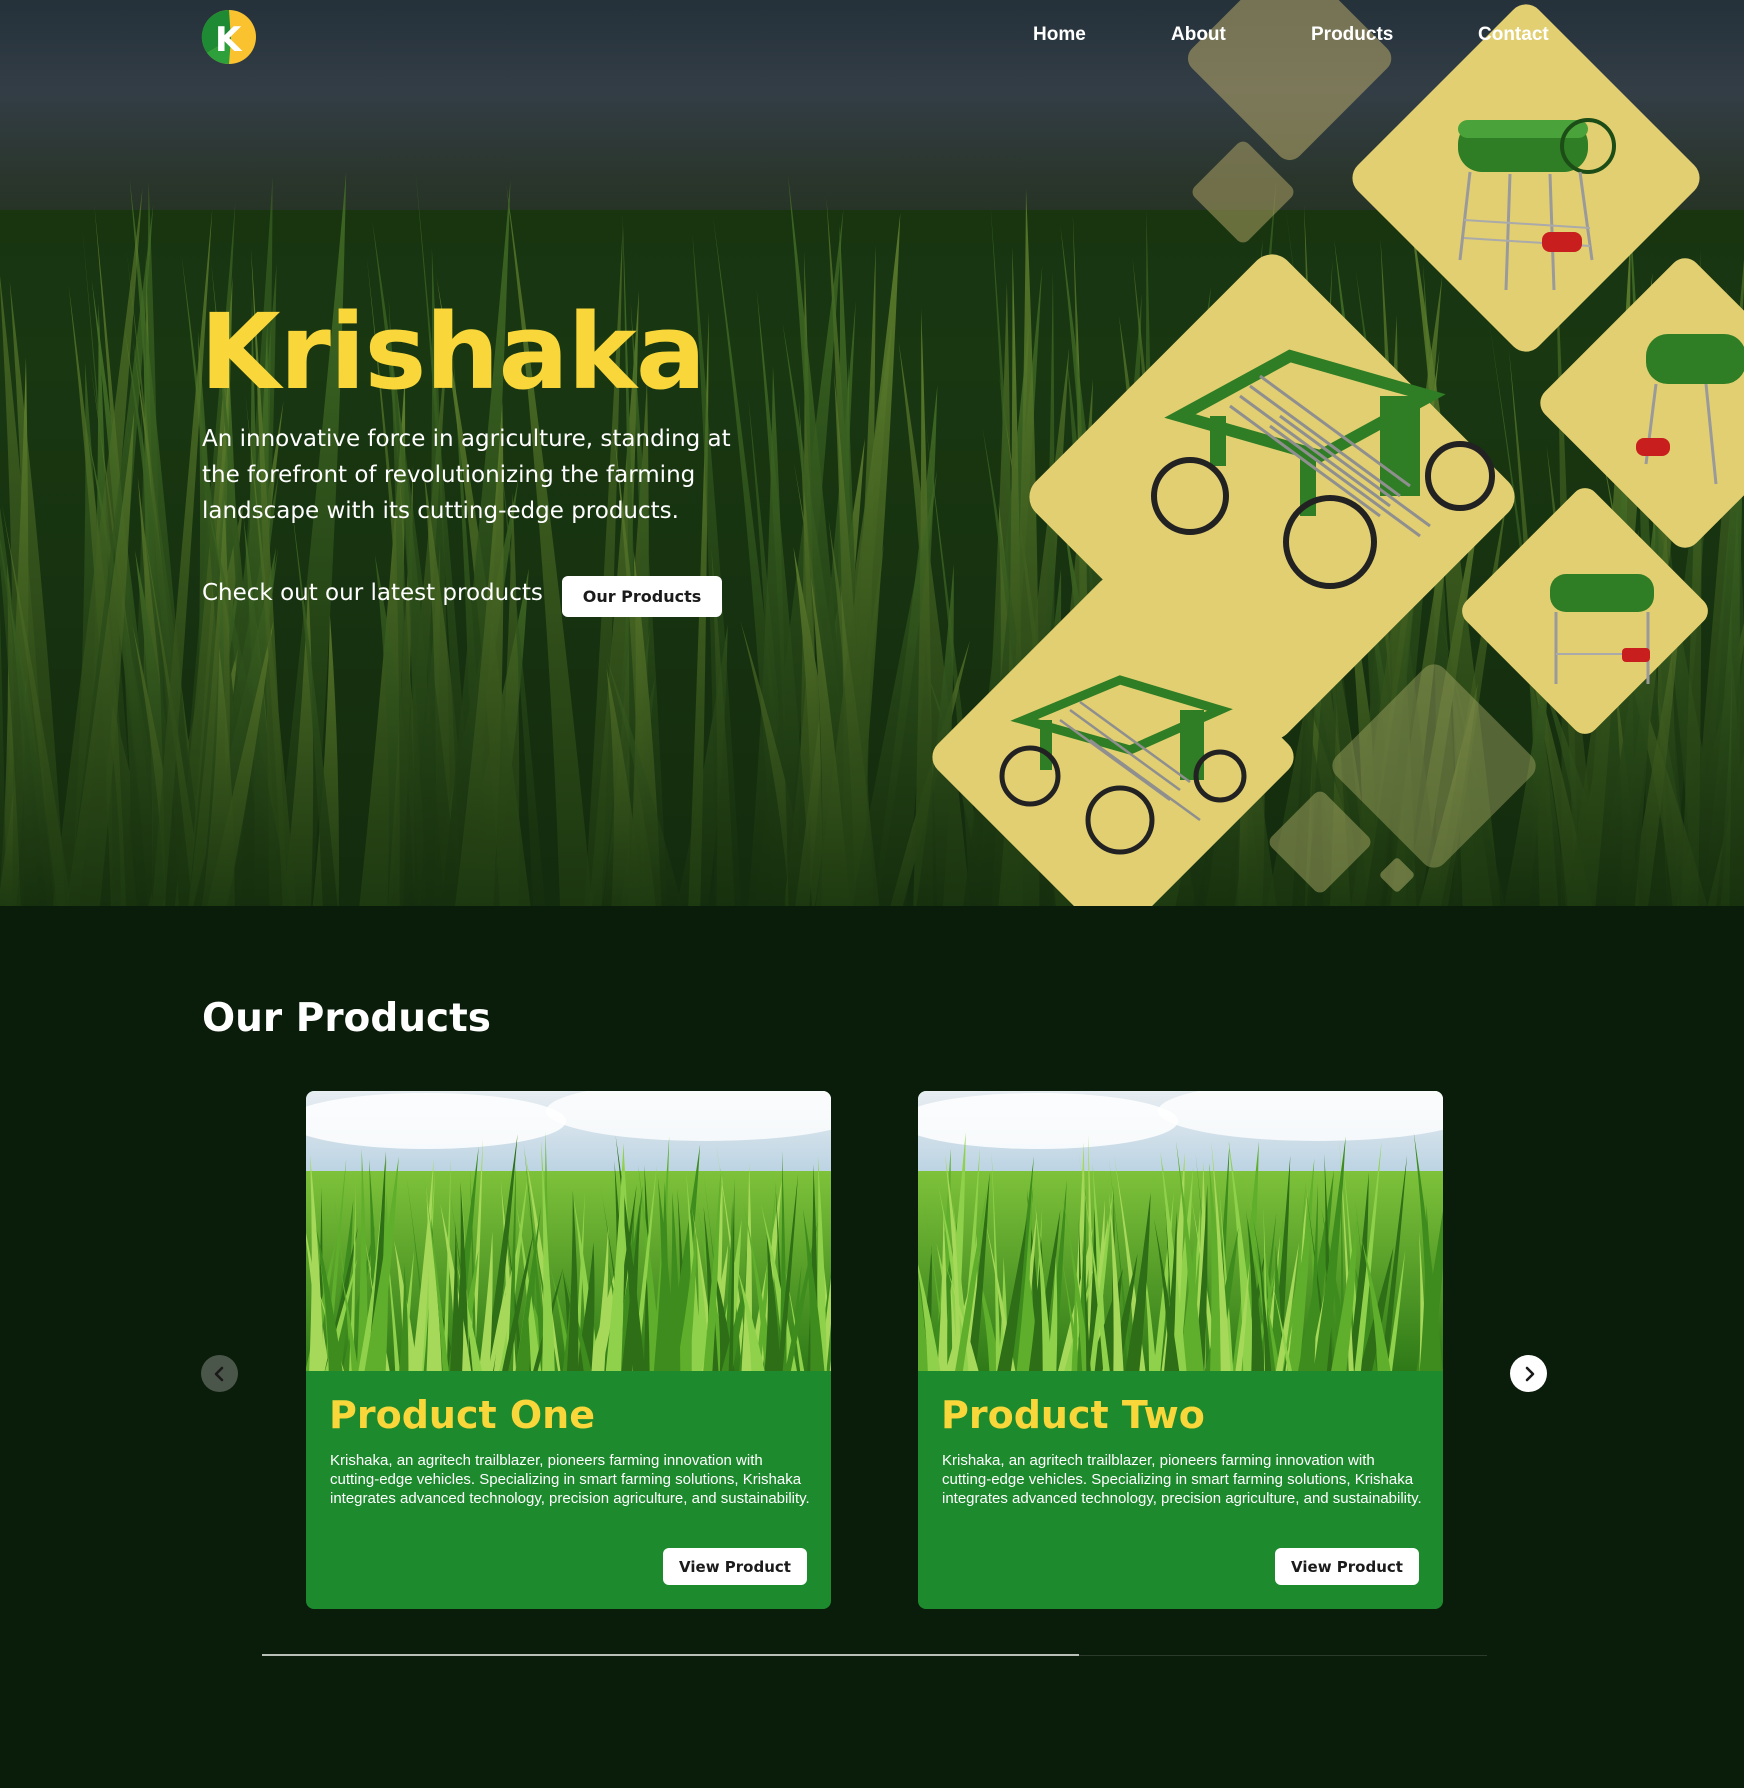 The width and height of the screenshot is (1744, 1788). Describe the element at coordinates (1073, 1415) in the screenshot. I see `product-title: Product Two` at that location.